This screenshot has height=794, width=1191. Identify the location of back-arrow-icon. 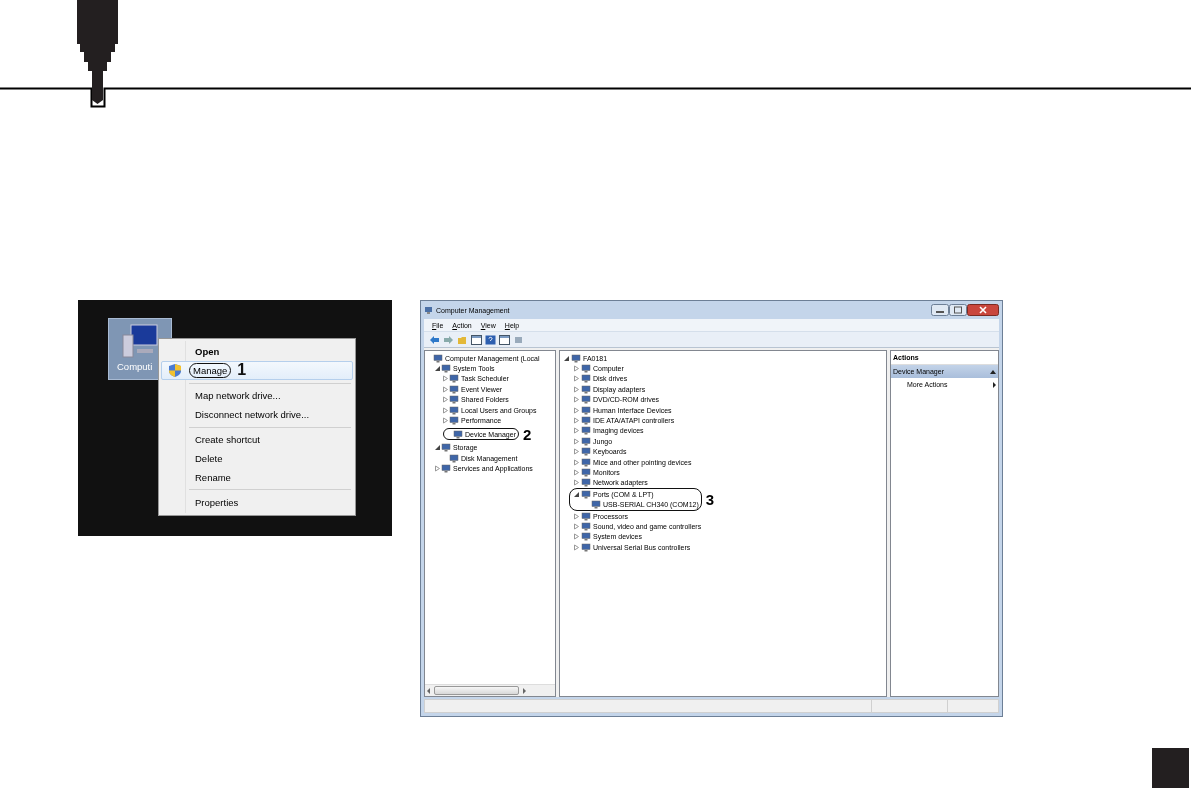
(434, 339).